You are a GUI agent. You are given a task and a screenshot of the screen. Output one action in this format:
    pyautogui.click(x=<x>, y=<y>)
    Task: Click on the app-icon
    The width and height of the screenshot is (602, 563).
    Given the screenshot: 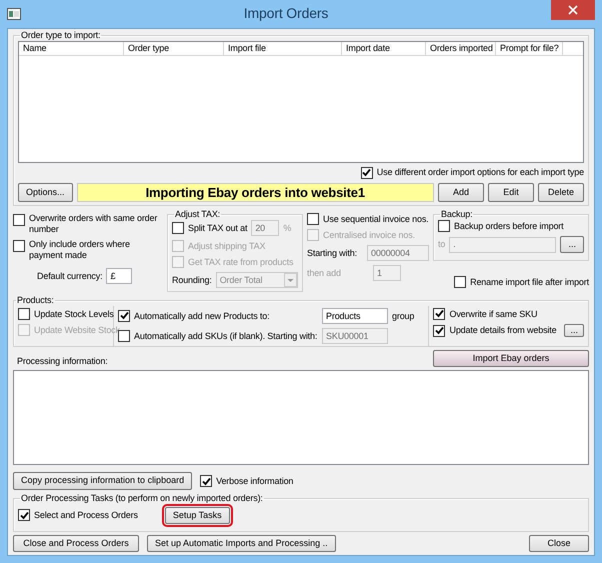 What is the action you would take?
    pyautogui.click(x=14, y=14)
    